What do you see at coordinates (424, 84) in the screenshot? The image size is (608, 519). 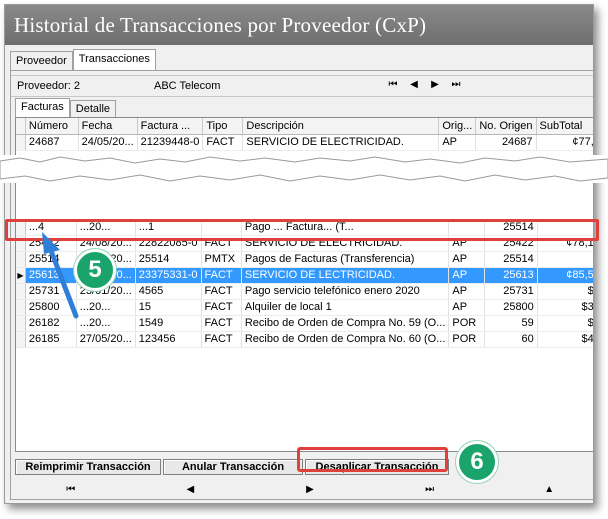 I see `provider-navigator: ⏮ ◀ ▶ ⏭` at bounding box center [424, 84].